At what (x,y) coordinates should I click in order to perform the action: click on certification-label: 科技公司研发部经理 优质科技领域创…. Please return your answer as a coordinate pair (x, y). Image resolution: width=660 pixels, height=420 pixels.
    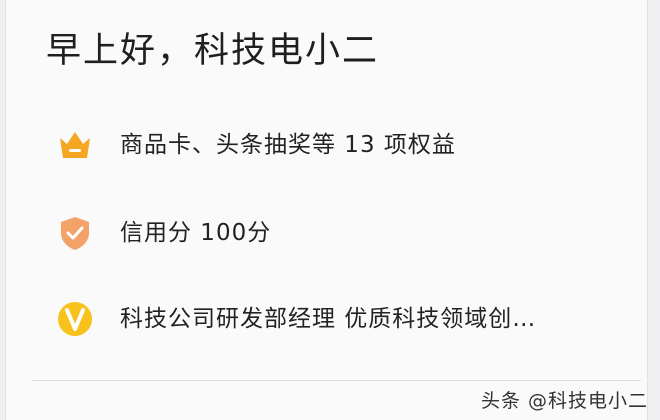
    Looking at the image, I should click on (328, 319).